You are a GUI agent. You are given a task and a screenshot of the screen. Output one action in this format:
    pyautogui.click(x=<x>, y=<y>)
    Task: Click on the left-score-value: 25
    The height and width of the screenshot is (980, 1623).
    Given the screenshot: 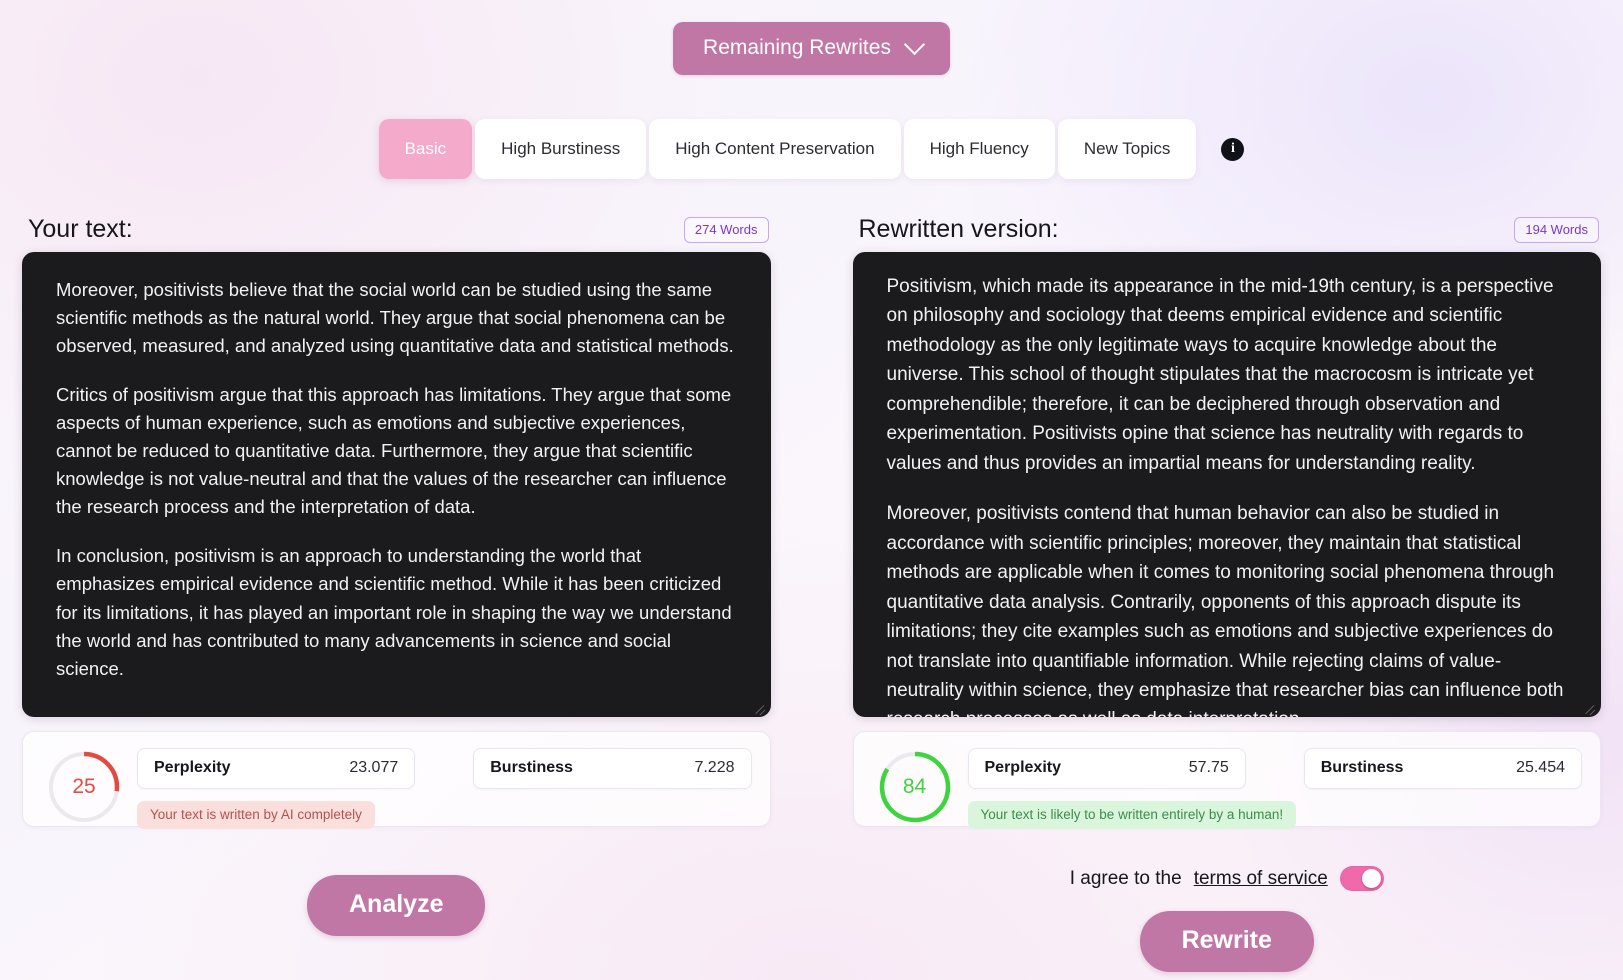 What is the action you would take?
    pyautogui.click(x=84, y=786)
    